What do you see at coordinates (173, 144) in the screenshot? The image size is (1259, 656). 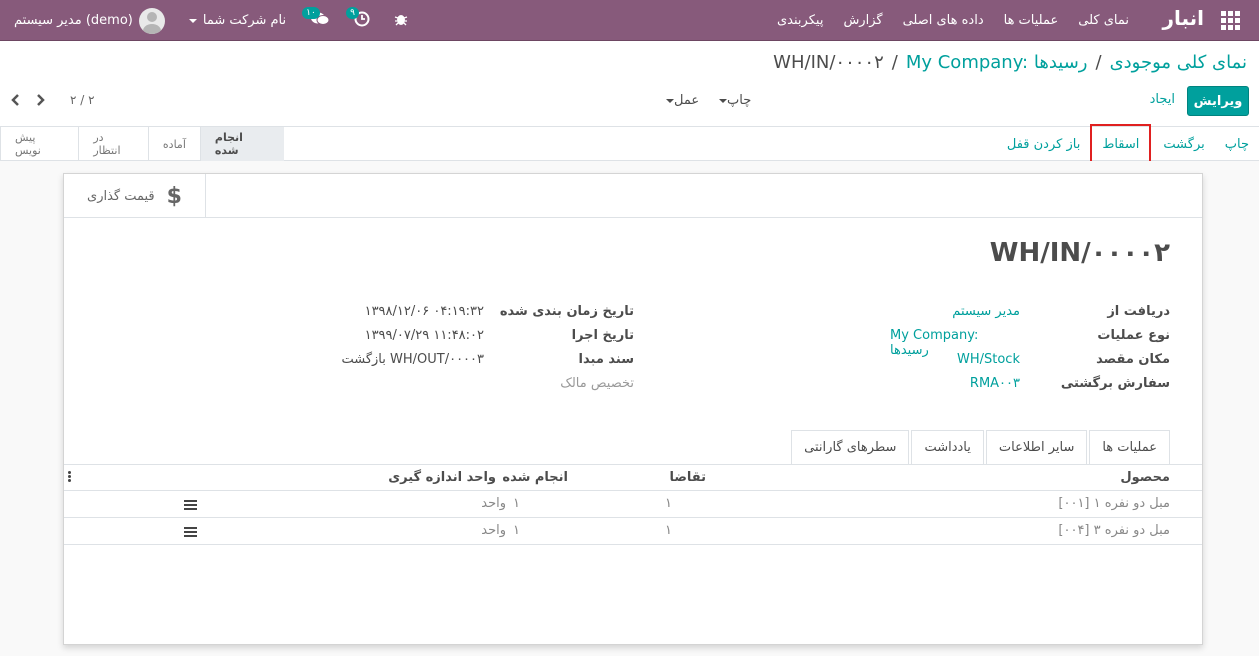 I see `stage-ready: آماده` at bounding box center [173, 144].